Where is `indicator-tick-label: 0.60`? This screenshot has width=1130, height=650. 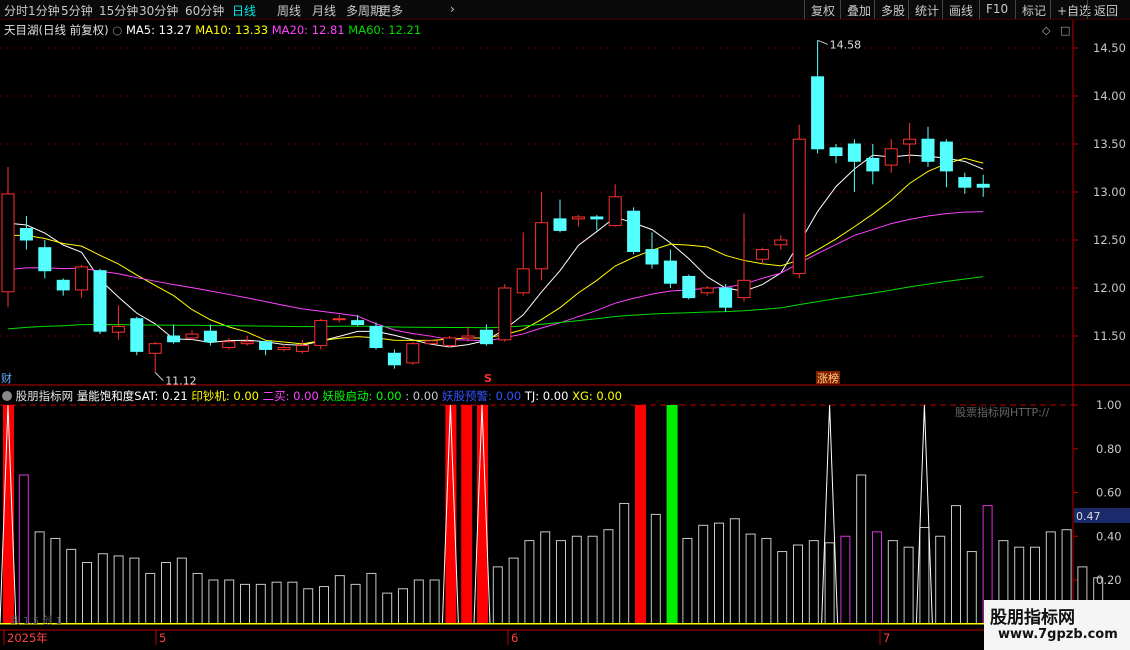 indicator-tick-label: 0.60 is located at coordinates (1109, 493).